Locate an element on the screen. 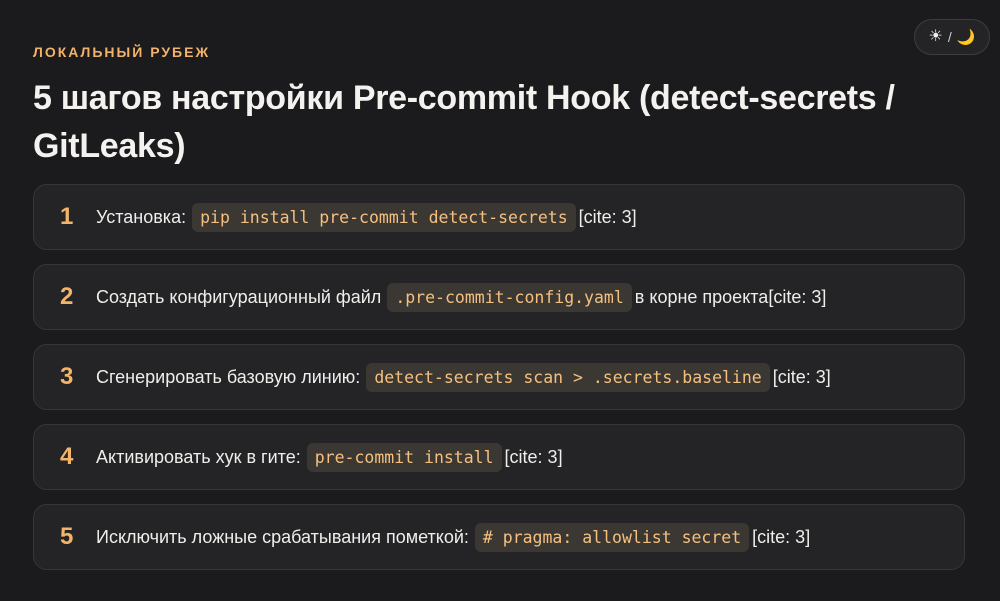 This screenshot has width=1000, height=601. moon-icon: 🌙 is located at coordinates (966, 37).